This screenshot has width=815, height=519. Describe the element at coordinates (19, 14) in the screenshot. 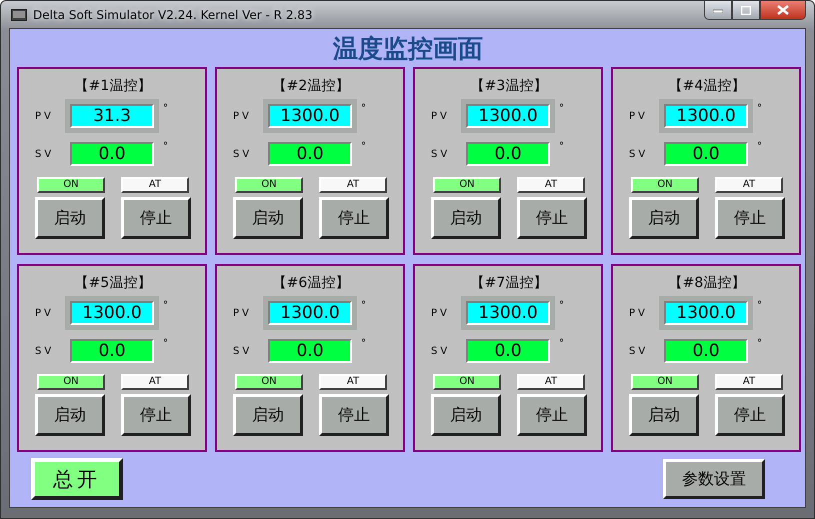

I see `window-app-icon` at that location.